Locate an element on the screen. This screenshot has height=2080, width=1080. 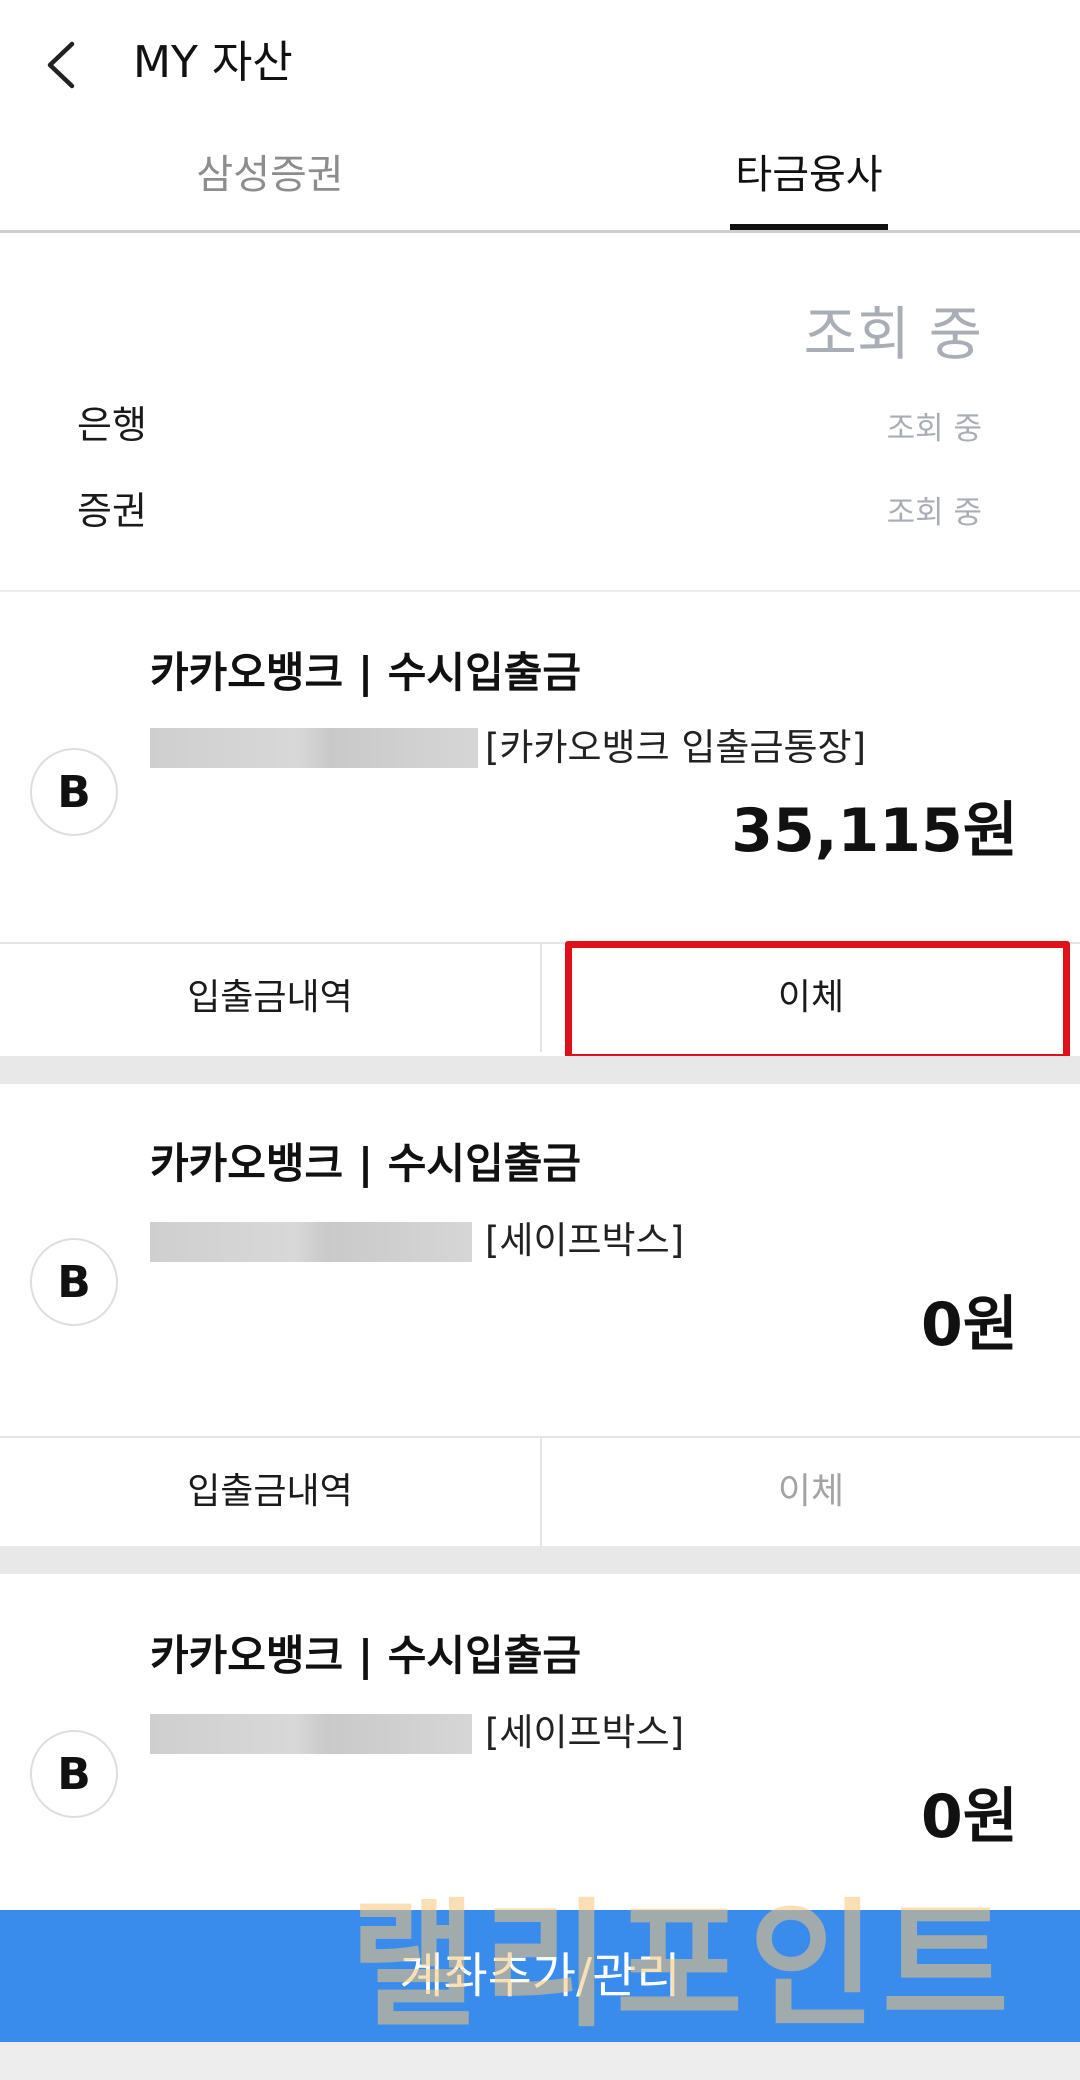
highlight-annotation is located at coordinates (817, 1001).